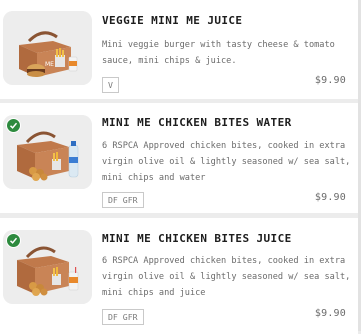 The height and width of the screenshot is (334, 361). Describe the element at coordinates (197, 122) in the screenshot. I see `menu-item-title: MINI ME CHICKEN BITES WATER` at that location.